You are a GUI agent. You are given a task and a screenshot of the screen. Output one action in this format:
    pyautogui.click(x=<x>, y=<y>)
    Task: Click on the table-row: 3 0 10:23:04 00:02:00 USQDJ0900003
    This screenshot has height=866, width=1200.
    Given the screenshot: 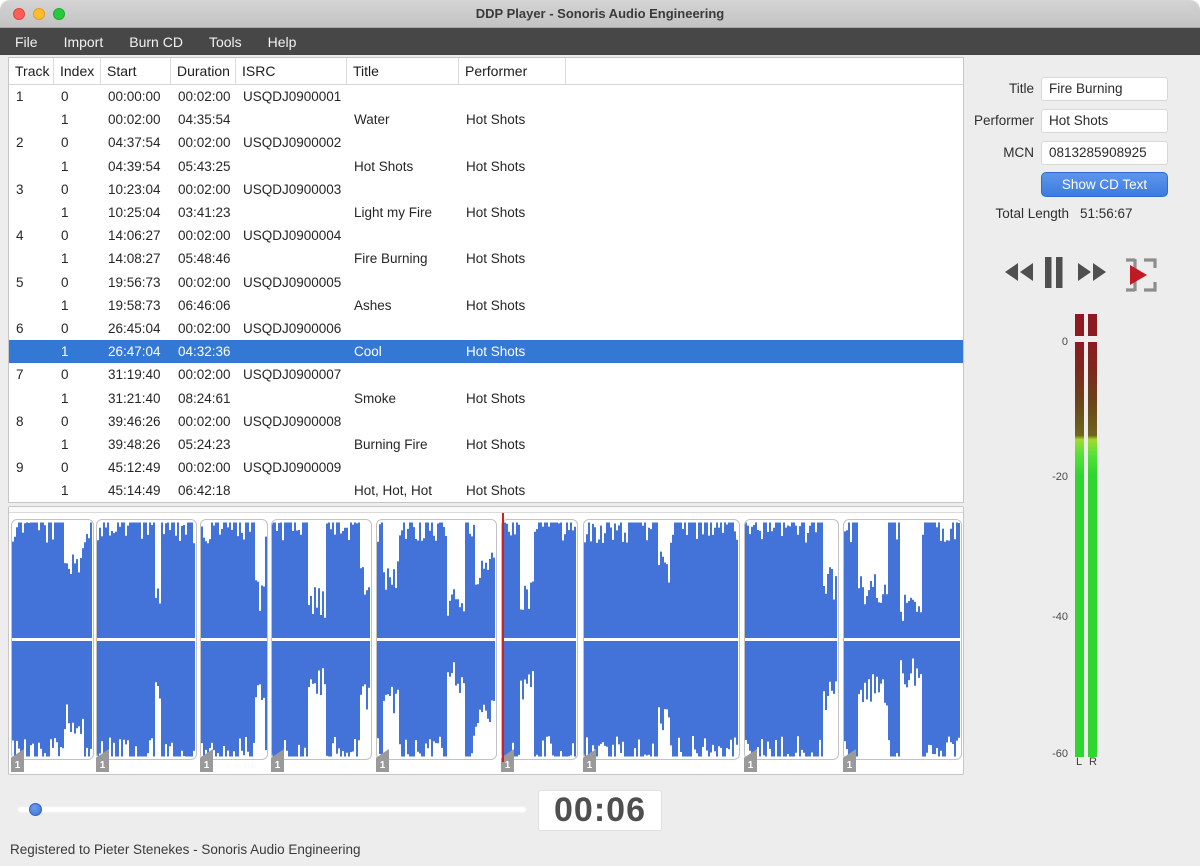 What is the action you would take?
    pyautogui.click(x=486, y=189)
    